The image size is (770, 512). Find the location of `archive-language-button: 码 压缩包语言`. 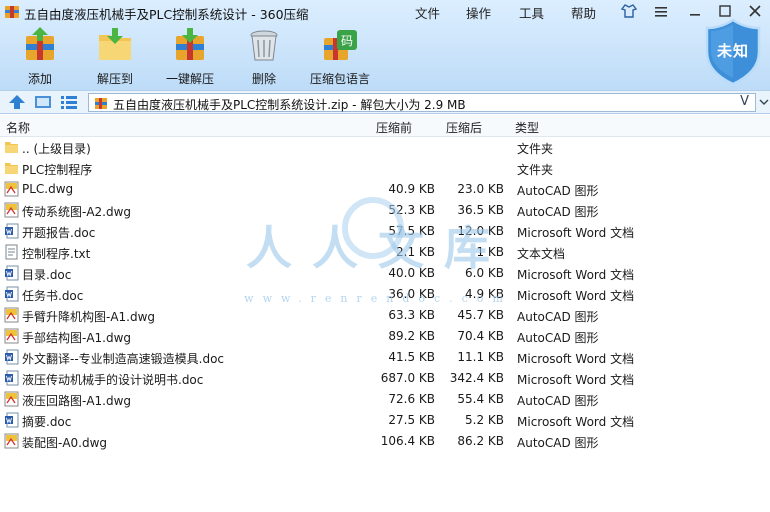

archive-language-button: 码 压缩包语言 is located at coordinates (340, 56).